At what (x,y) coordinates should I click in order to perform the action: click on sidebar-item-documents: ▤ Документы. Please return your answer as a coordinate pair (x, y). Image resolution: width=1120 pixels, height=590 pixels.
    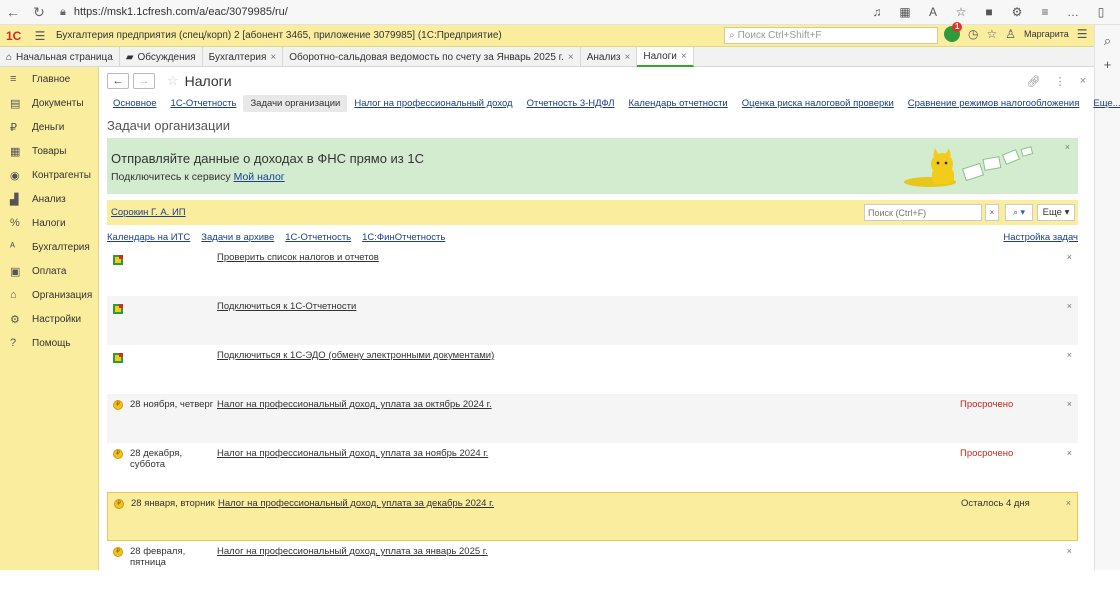
    Looking at the image, I should click on (49, 103).